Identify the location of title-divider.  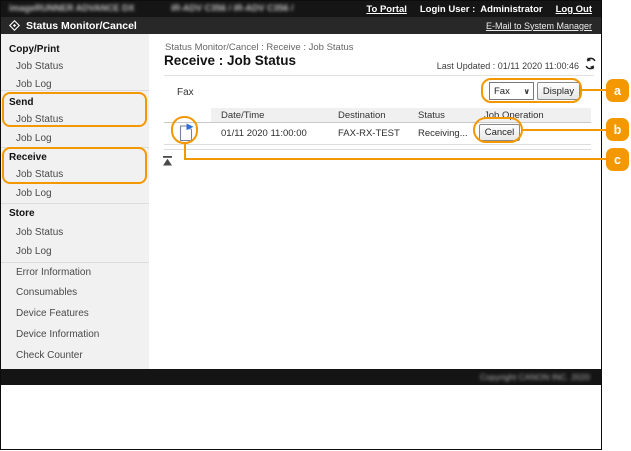
(379, 75).